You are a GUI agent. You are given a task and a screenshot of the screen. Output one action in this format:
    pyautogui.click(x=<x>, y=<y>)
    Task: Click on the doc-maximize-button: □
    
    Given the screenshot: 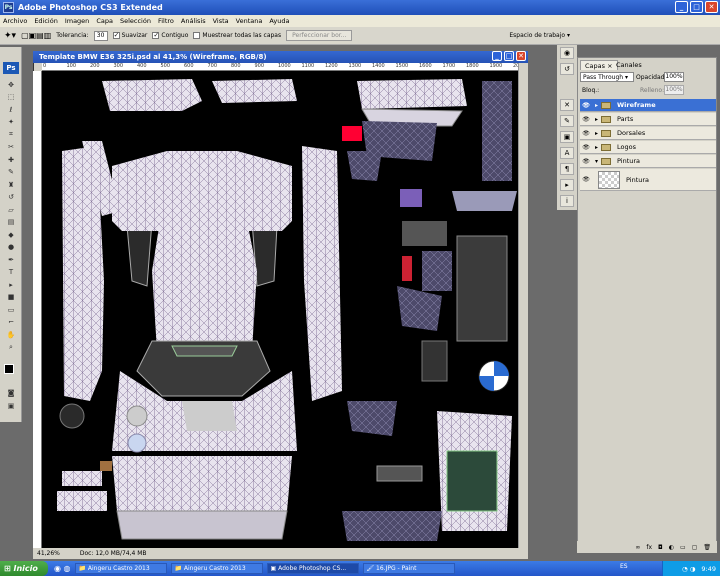 What is the action you would take?
    pyautogui.click(x=509, y=56)
    